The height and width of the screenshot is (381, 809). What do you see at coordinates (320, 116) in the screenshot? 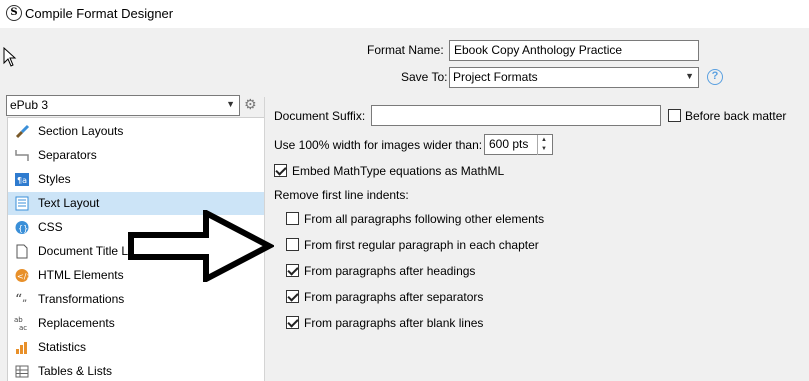
I see `document-suffix-label: Document Suffix:` at bounding box center [320, 116].